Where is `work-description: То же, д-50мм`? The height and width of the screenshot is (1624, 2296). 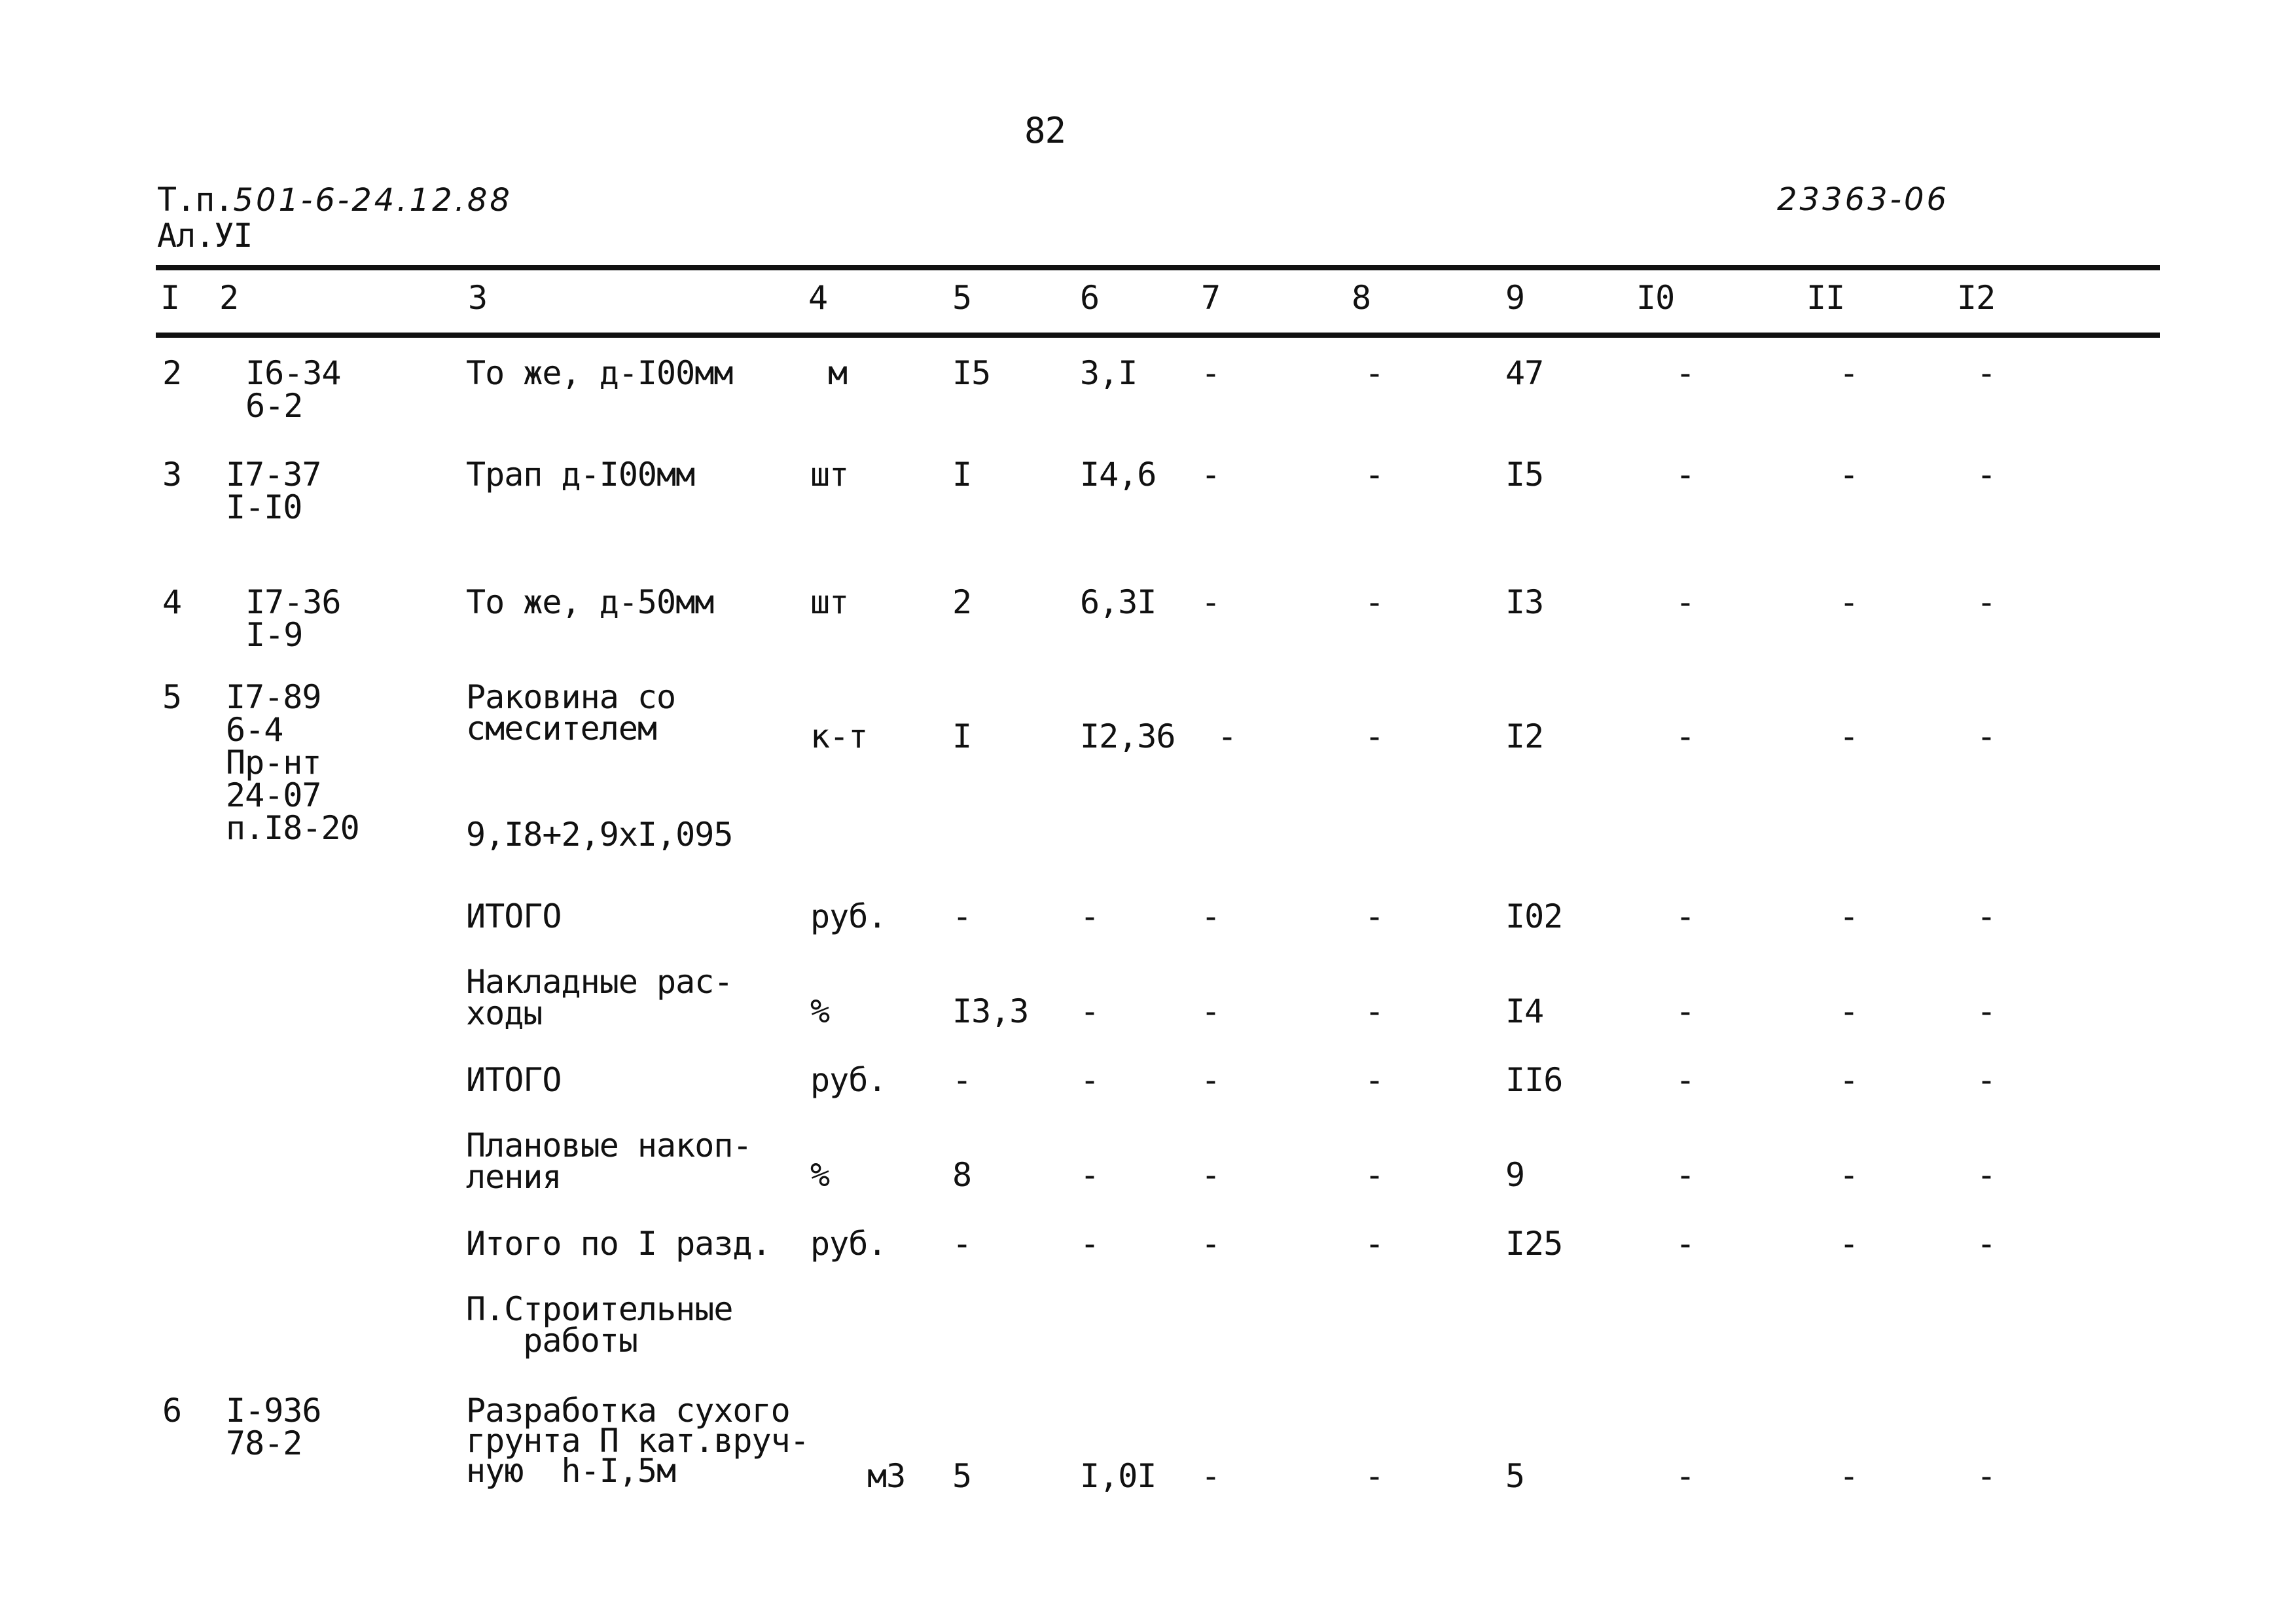
work-description: То же, д-50мм is located at coordinates (590, 602).